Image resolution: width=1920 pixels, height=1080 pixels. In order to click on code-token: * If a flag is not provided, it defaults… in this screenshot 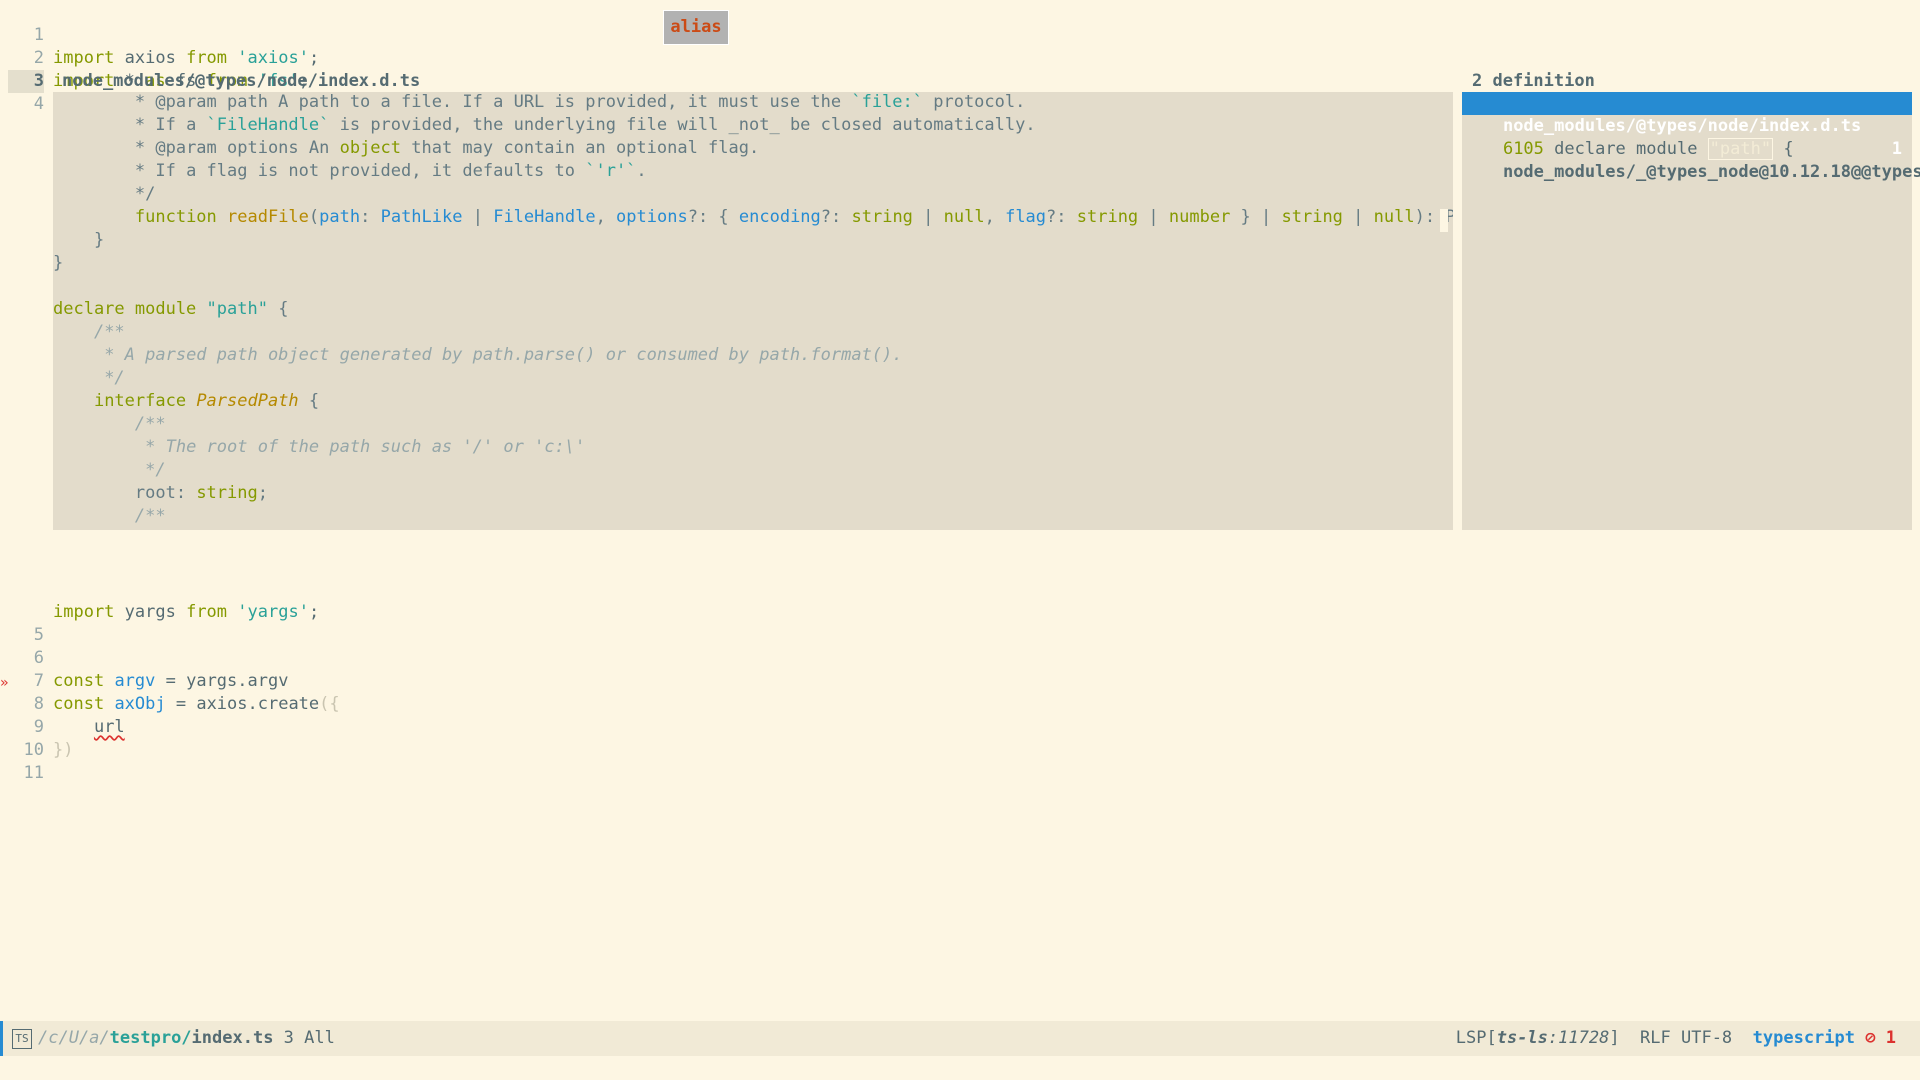, I will do `click(360, 171)`.